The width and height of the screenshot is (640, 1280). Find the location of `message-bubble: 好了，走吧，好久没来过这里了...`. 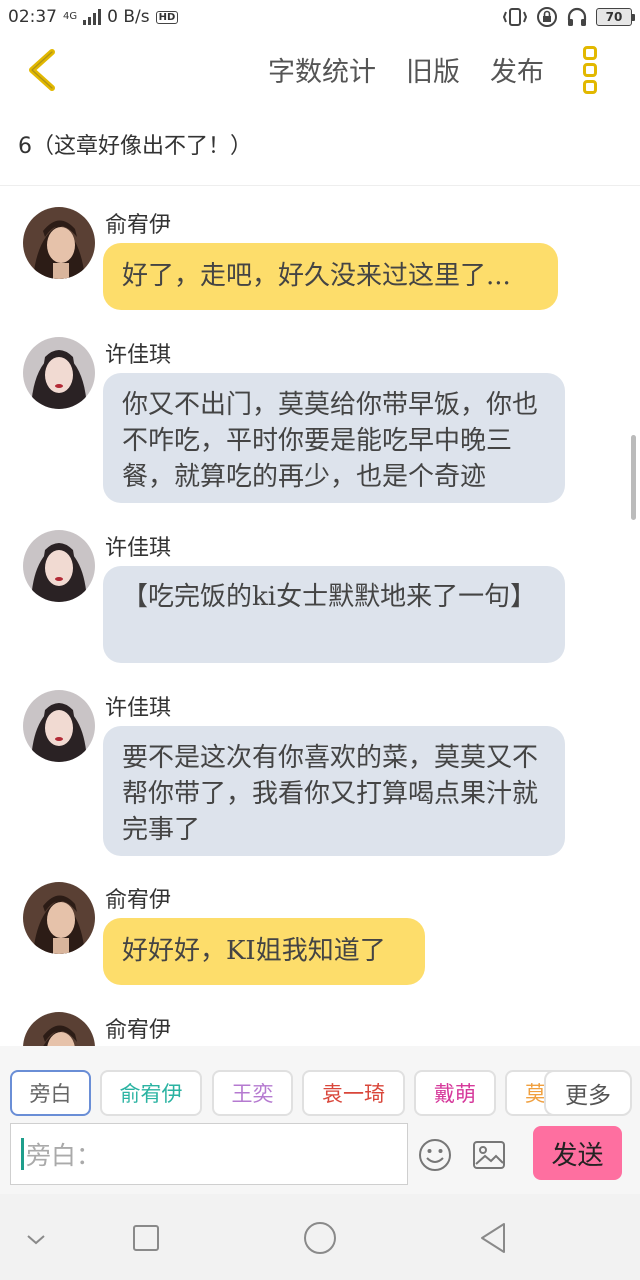

message-bubble: 好了，走吧，好久没来过这里了... is located at coordinates (330, 276).